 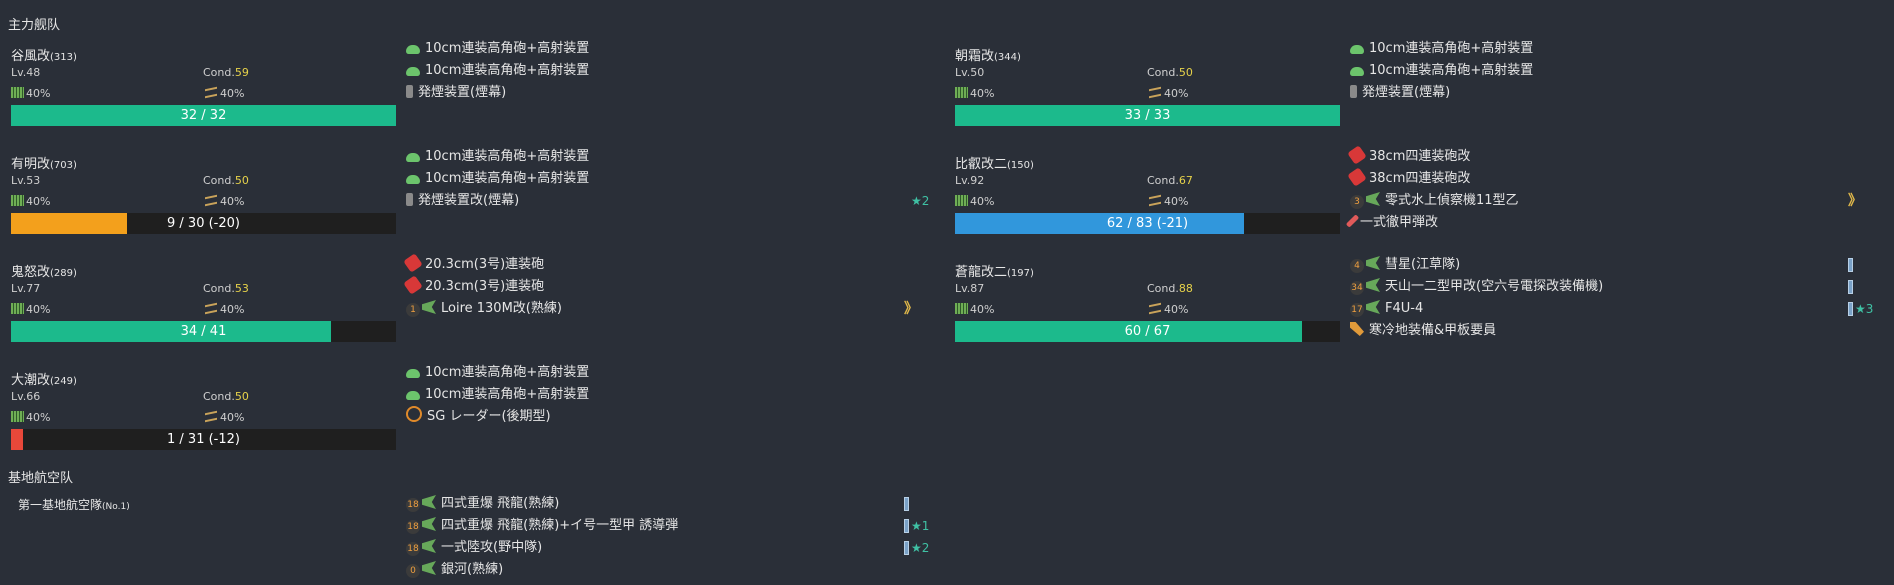 What do you see at coordinates (469, 200) in the screenshot?
I see `equipment-name: 発煙装置改(煙幕)` at bounding box center [469, 200].